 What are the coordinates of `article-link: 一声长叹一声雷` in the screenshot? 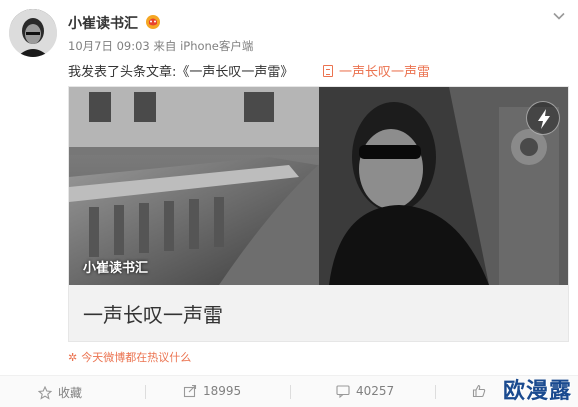 It's located at (376, 70).